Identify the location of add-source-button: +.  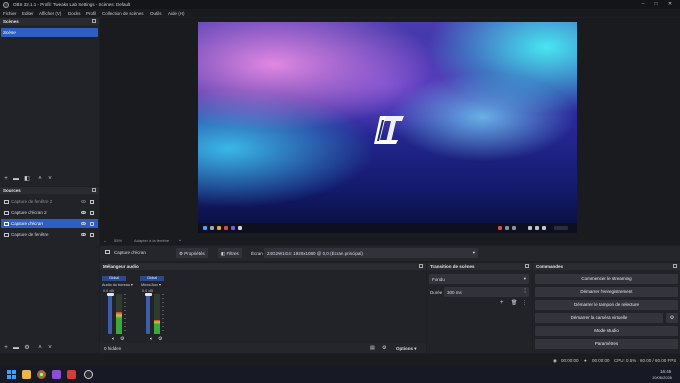
(6, 348).